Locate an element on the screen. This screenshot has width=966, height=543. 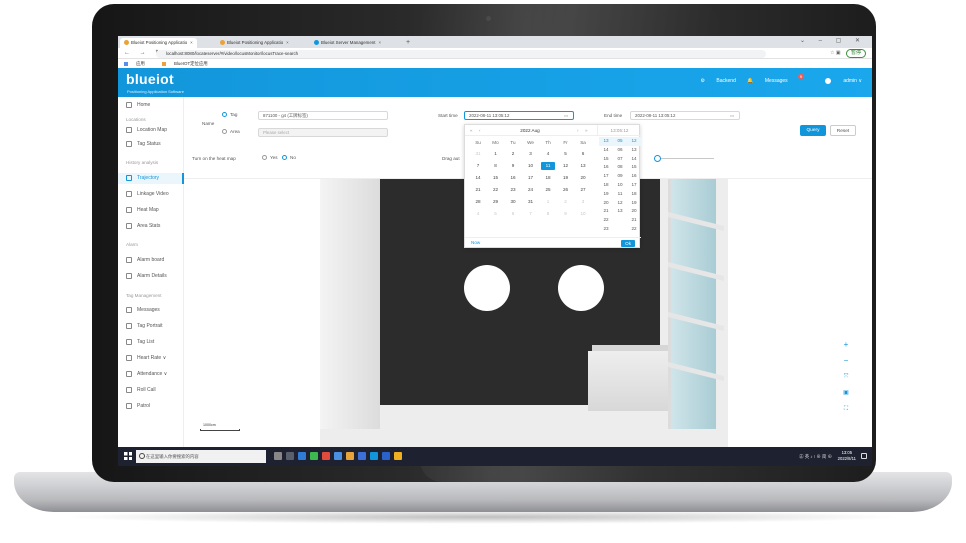
heat-map-yes-radio: Yes is located at coordinates (270, 158).